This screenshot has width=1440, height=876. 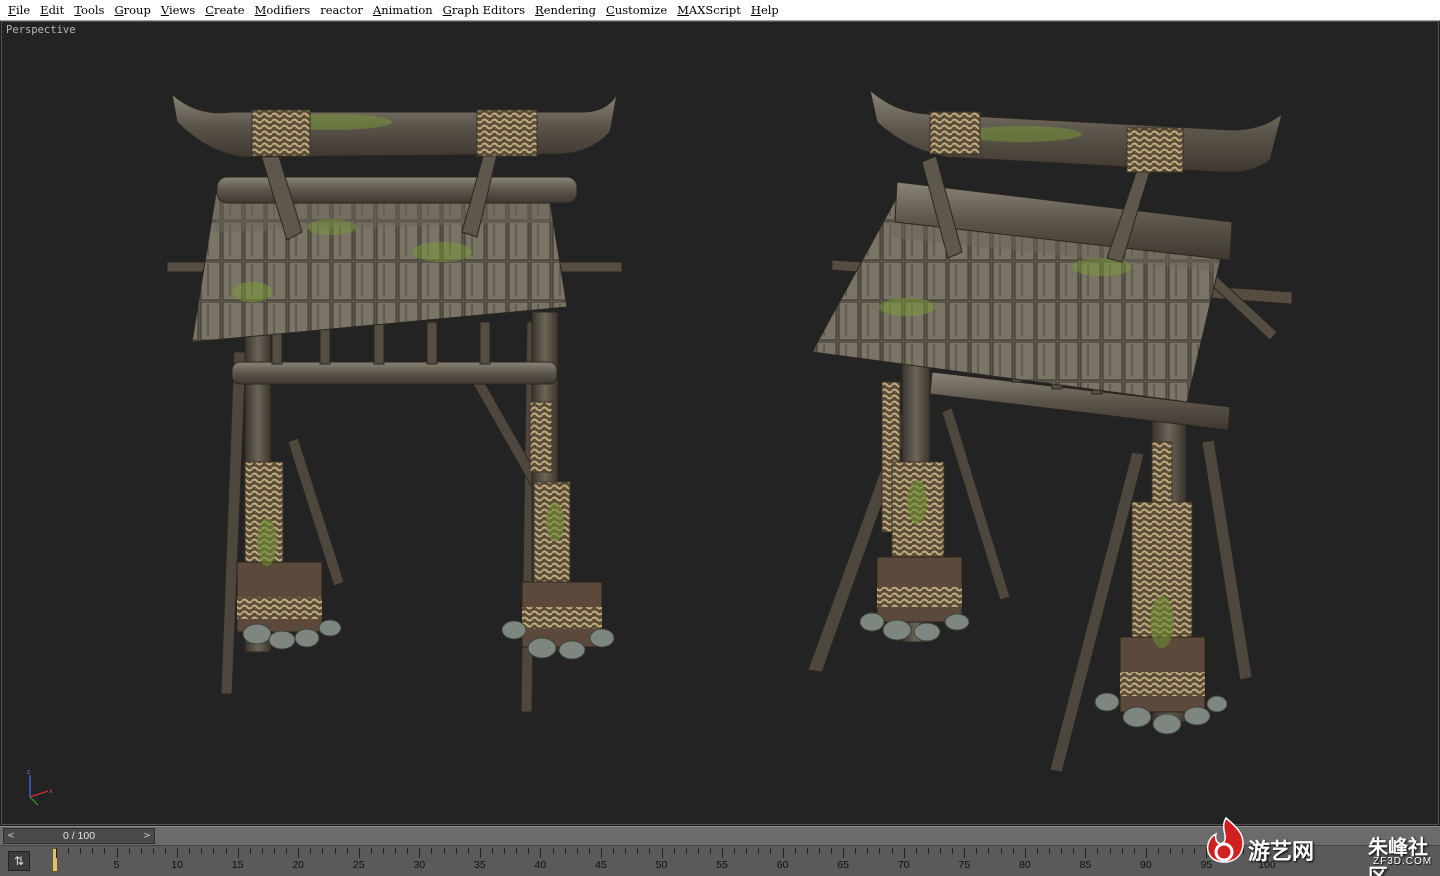 I want to click on ruler-tick-label: 10, so click(x=177, y=865).